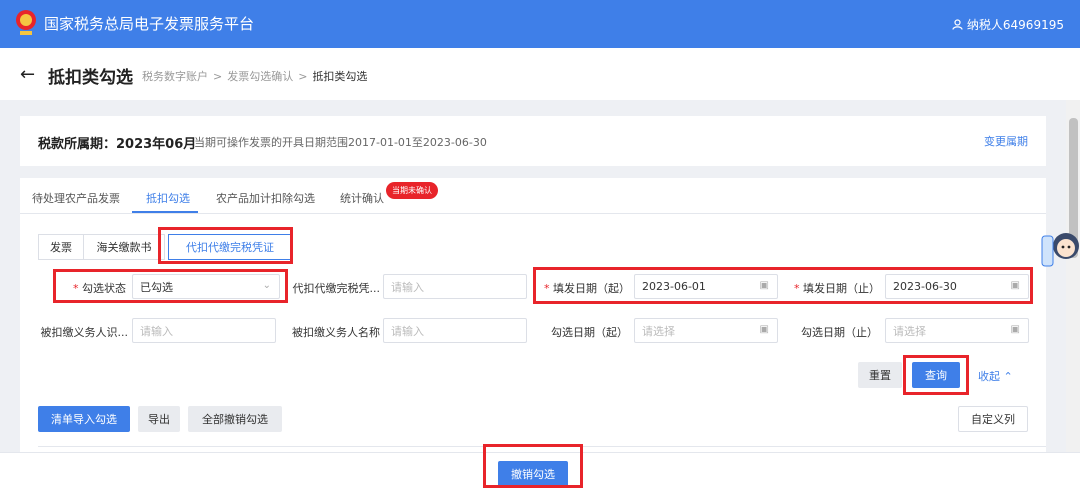 The height and width of the screenshot is (494, 1080). What do you see at coordinates (230, 247) in the screenshot?
I see `subtab-withholding-certificate: 代扣代缴完税凭证` at bounding box center [230, 247].